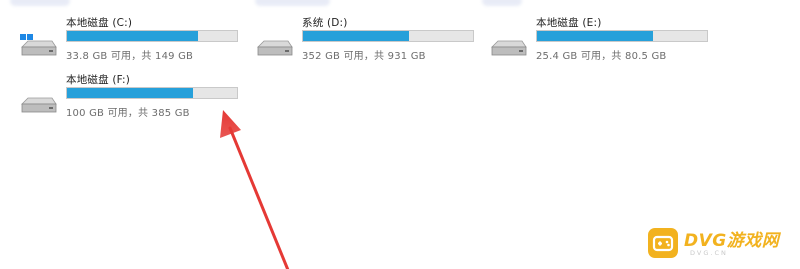 This screenshot has width=800, height=269. I want to click on watermark-brand: DVG游戏网, so click(732, 241).